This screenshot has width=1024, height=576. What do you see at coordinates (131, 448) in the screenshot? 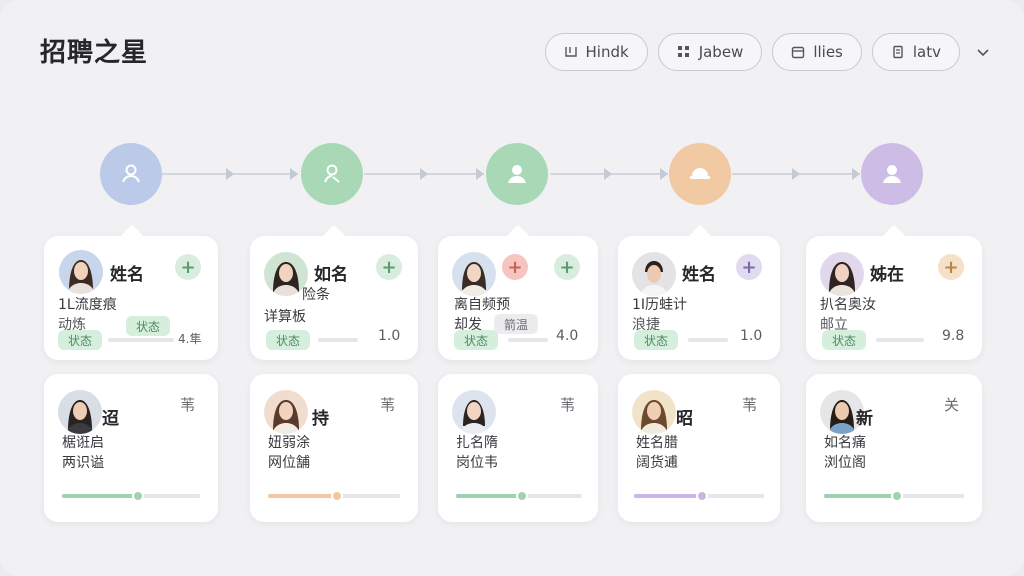
I see `candidate-card: 迢 苇 椐诳启 两识谥` at bounding box center [131, 448].